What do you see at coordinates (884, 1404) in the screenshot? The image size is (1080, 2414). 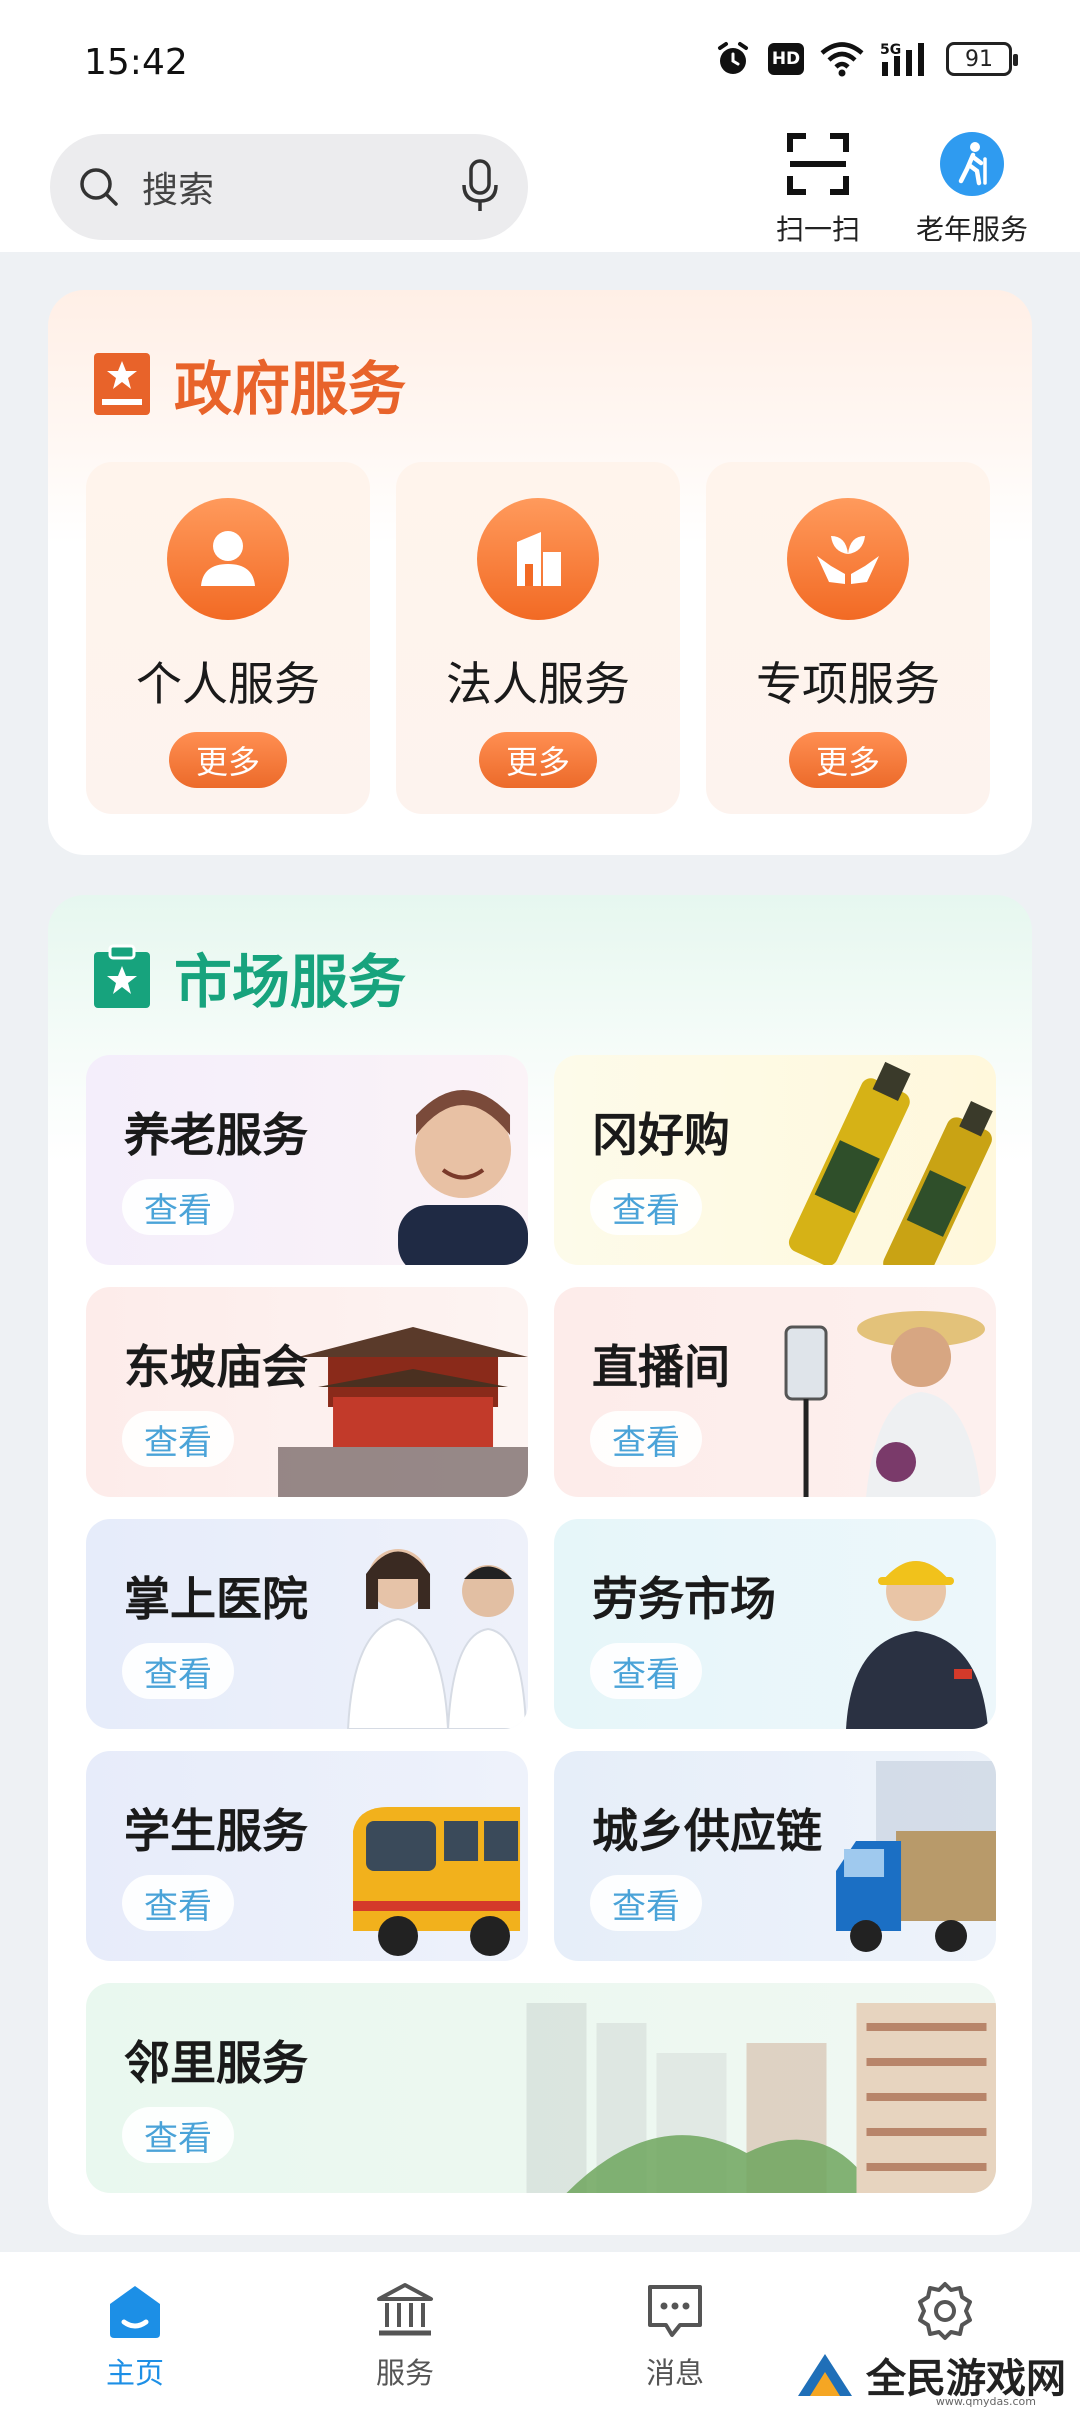 I see `livestream-farmer-photo` at bounding box center [884, 1404].